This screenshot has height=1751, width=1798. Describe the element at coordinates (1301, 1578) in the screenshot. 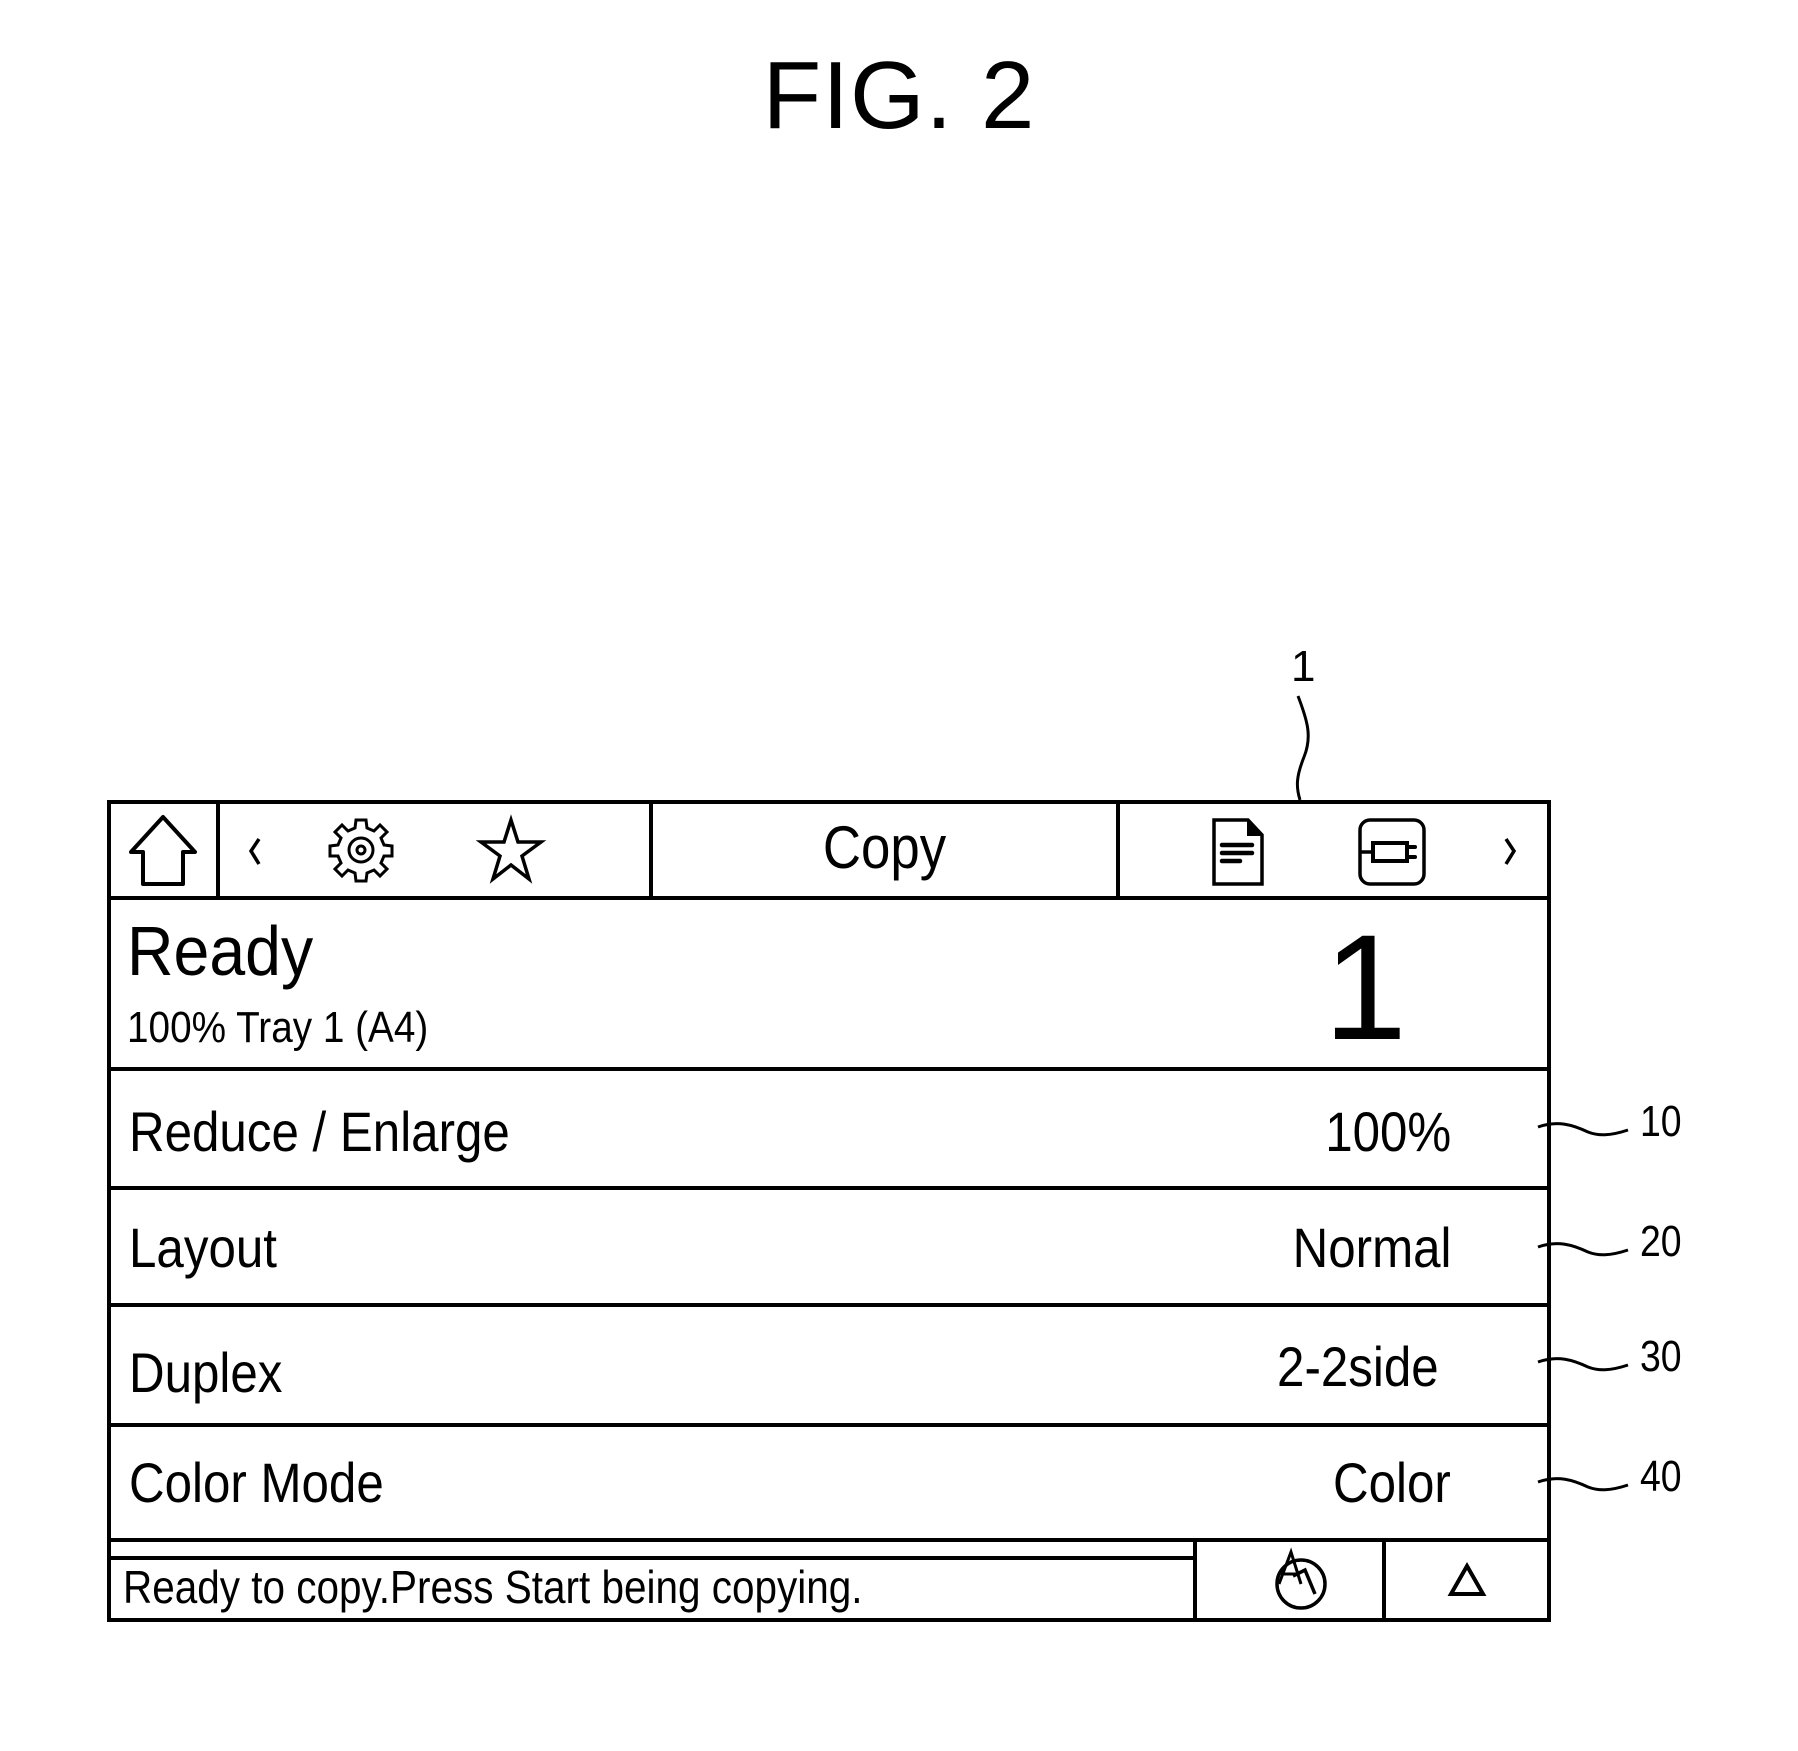

I see `reset-icon` at that location.